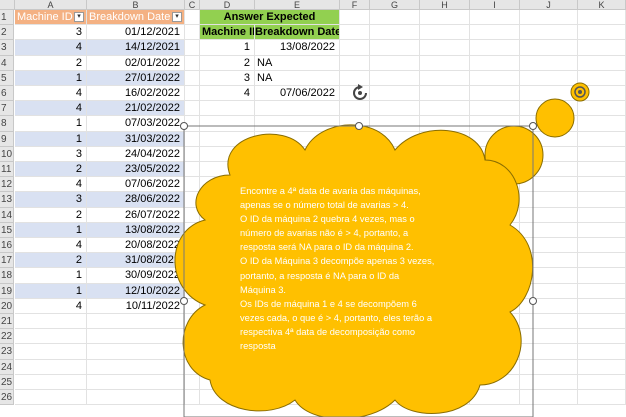 Image resolution: width=626 pixels, height=417 pixels. I want to click on rotate-handle-icon, so click(360, 93).